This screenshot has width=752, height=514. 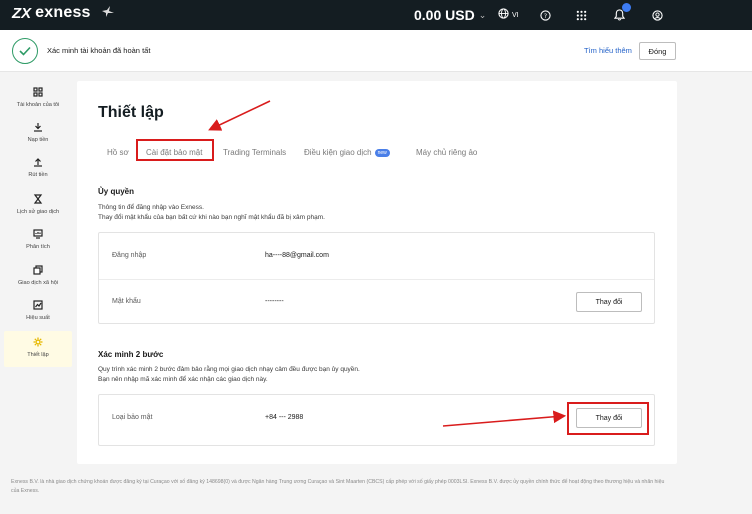 What do you see at coordinates (116, 191) in the screenshot?
I see `auth-section-title: Ủy quyền` at bounding box center [116, 191].